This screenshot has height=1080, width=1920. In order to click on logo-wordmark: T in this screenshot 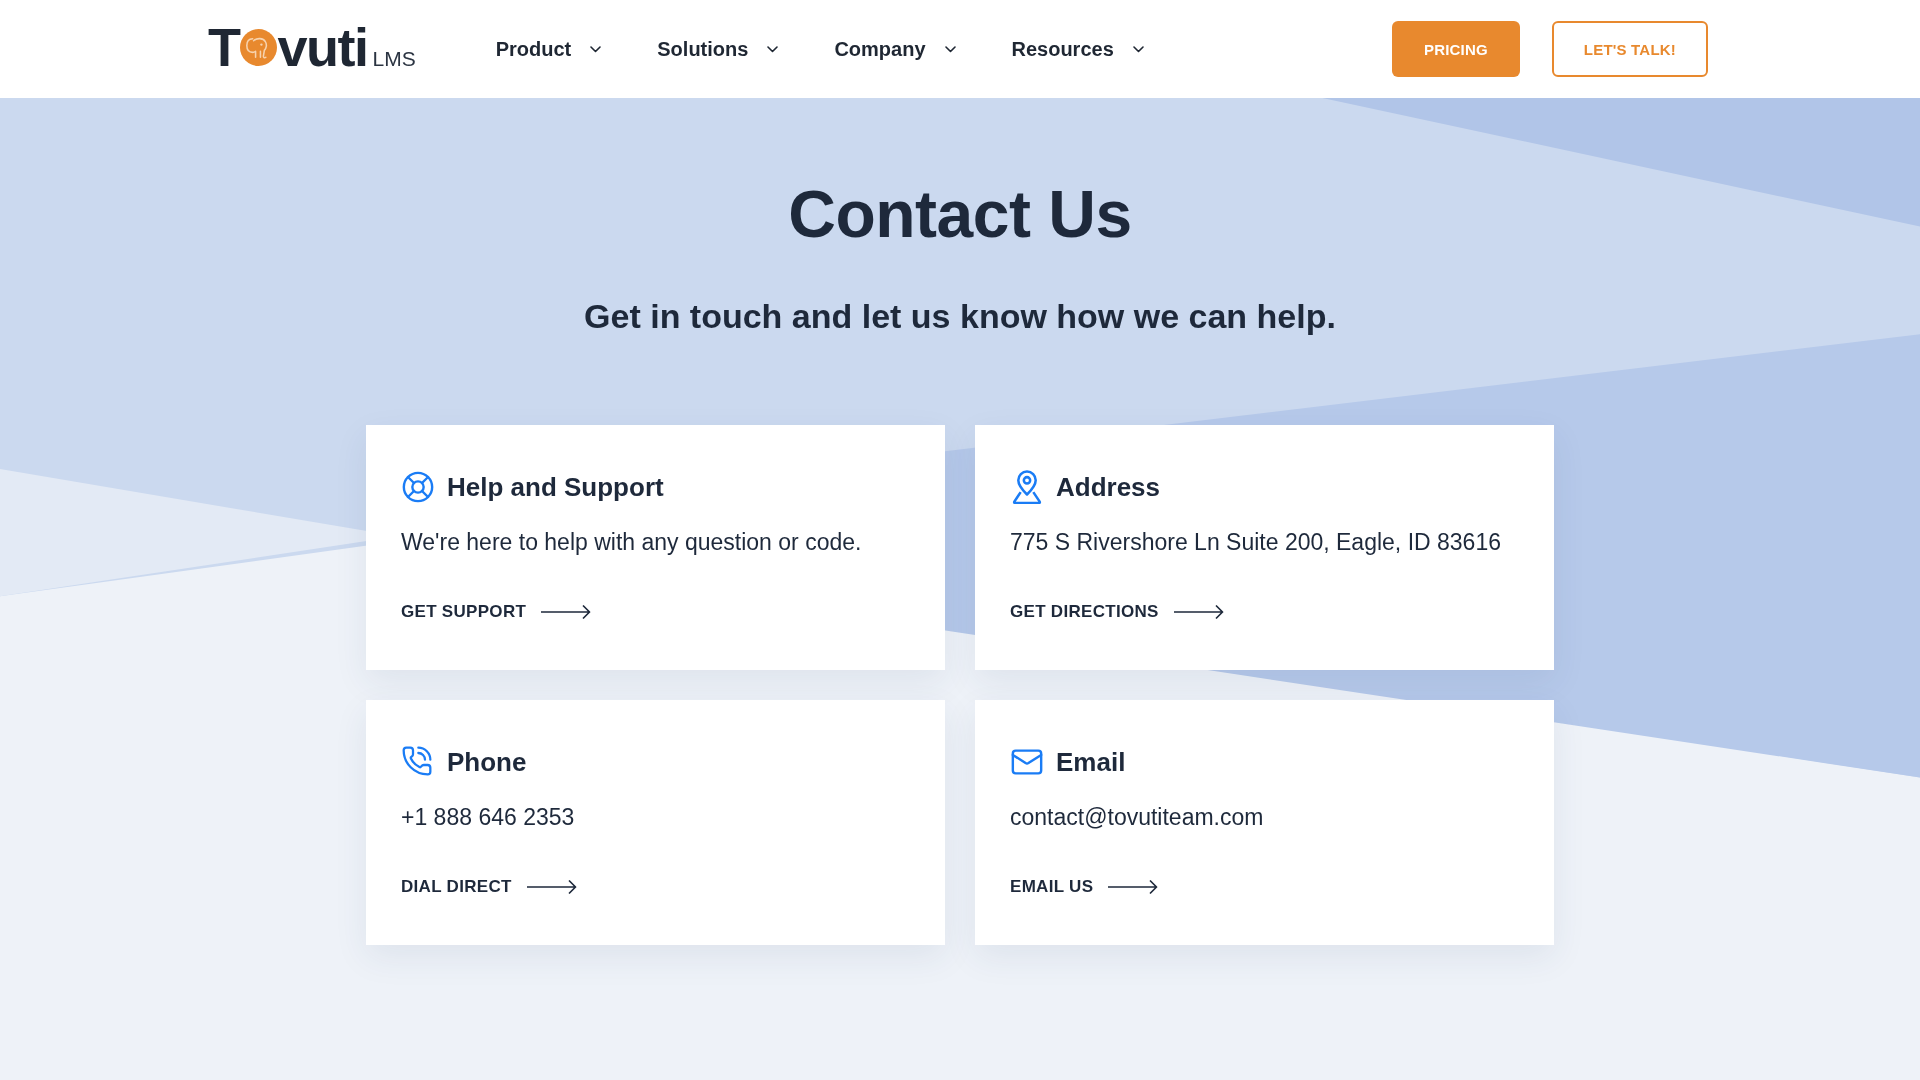, I will do `click(224, 47)`.